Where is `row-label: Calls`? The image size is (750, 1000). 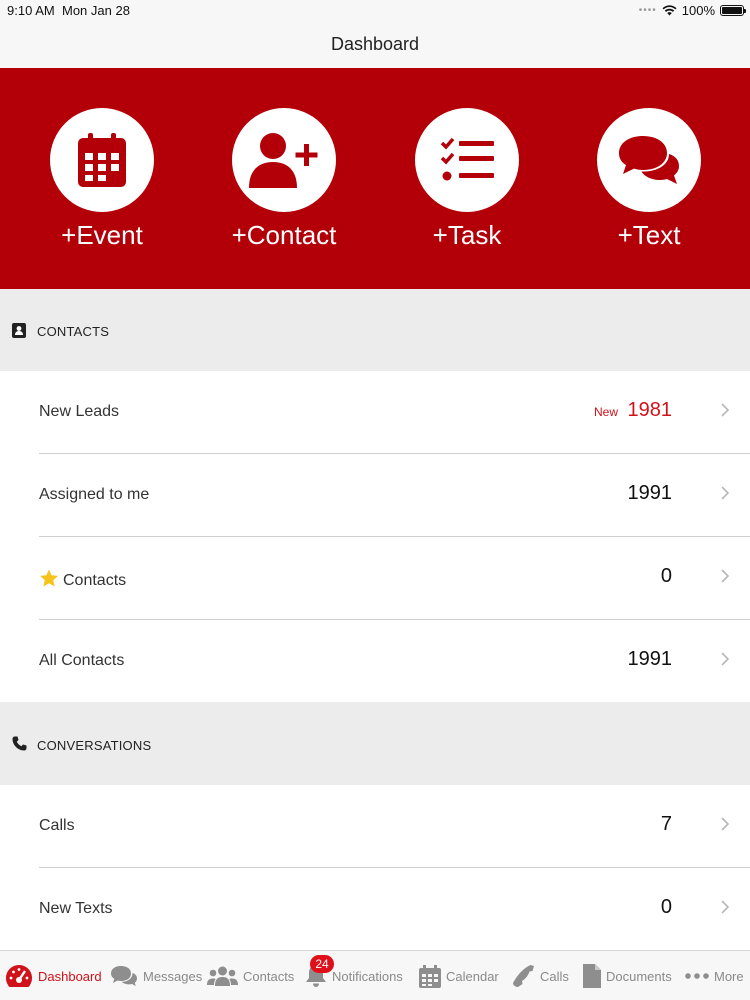
row-label: Calls is located at coordinates (57, 825).